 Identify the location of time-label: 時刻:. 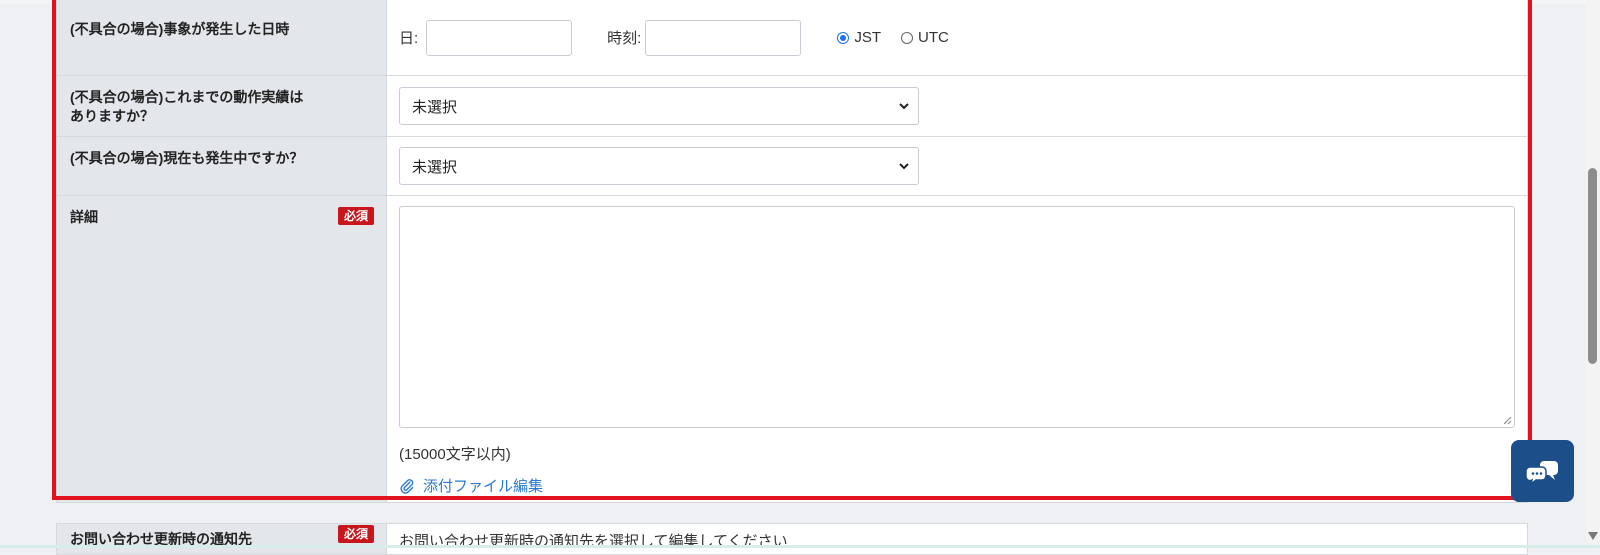
(624, 38).